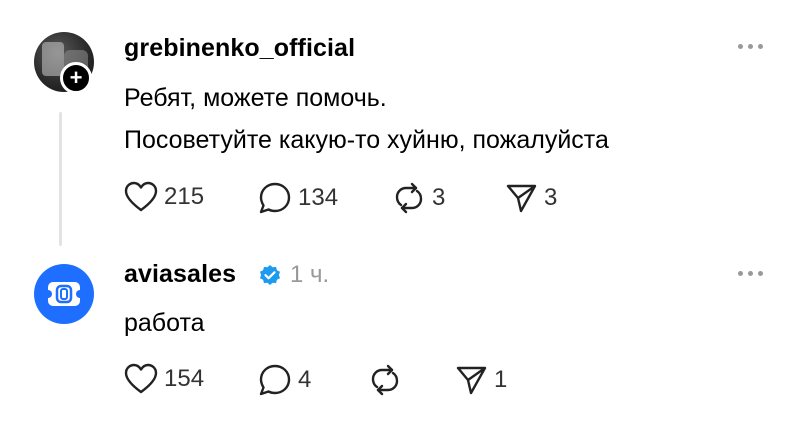 The width and height of the screenshot is (800, 421). I want to click on share-count: 1, so click(501, 379).